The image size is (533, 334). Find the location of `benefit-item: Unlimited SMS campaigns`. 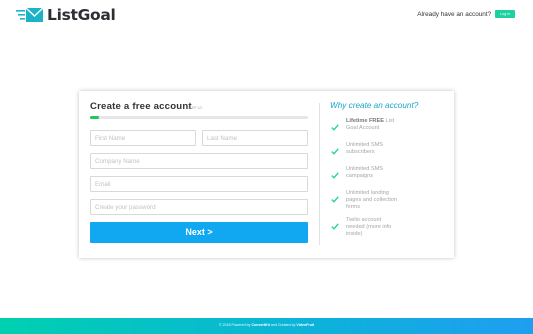

benefit-item: Unlimited SMS campaigns is located at coordinates (366, 175).